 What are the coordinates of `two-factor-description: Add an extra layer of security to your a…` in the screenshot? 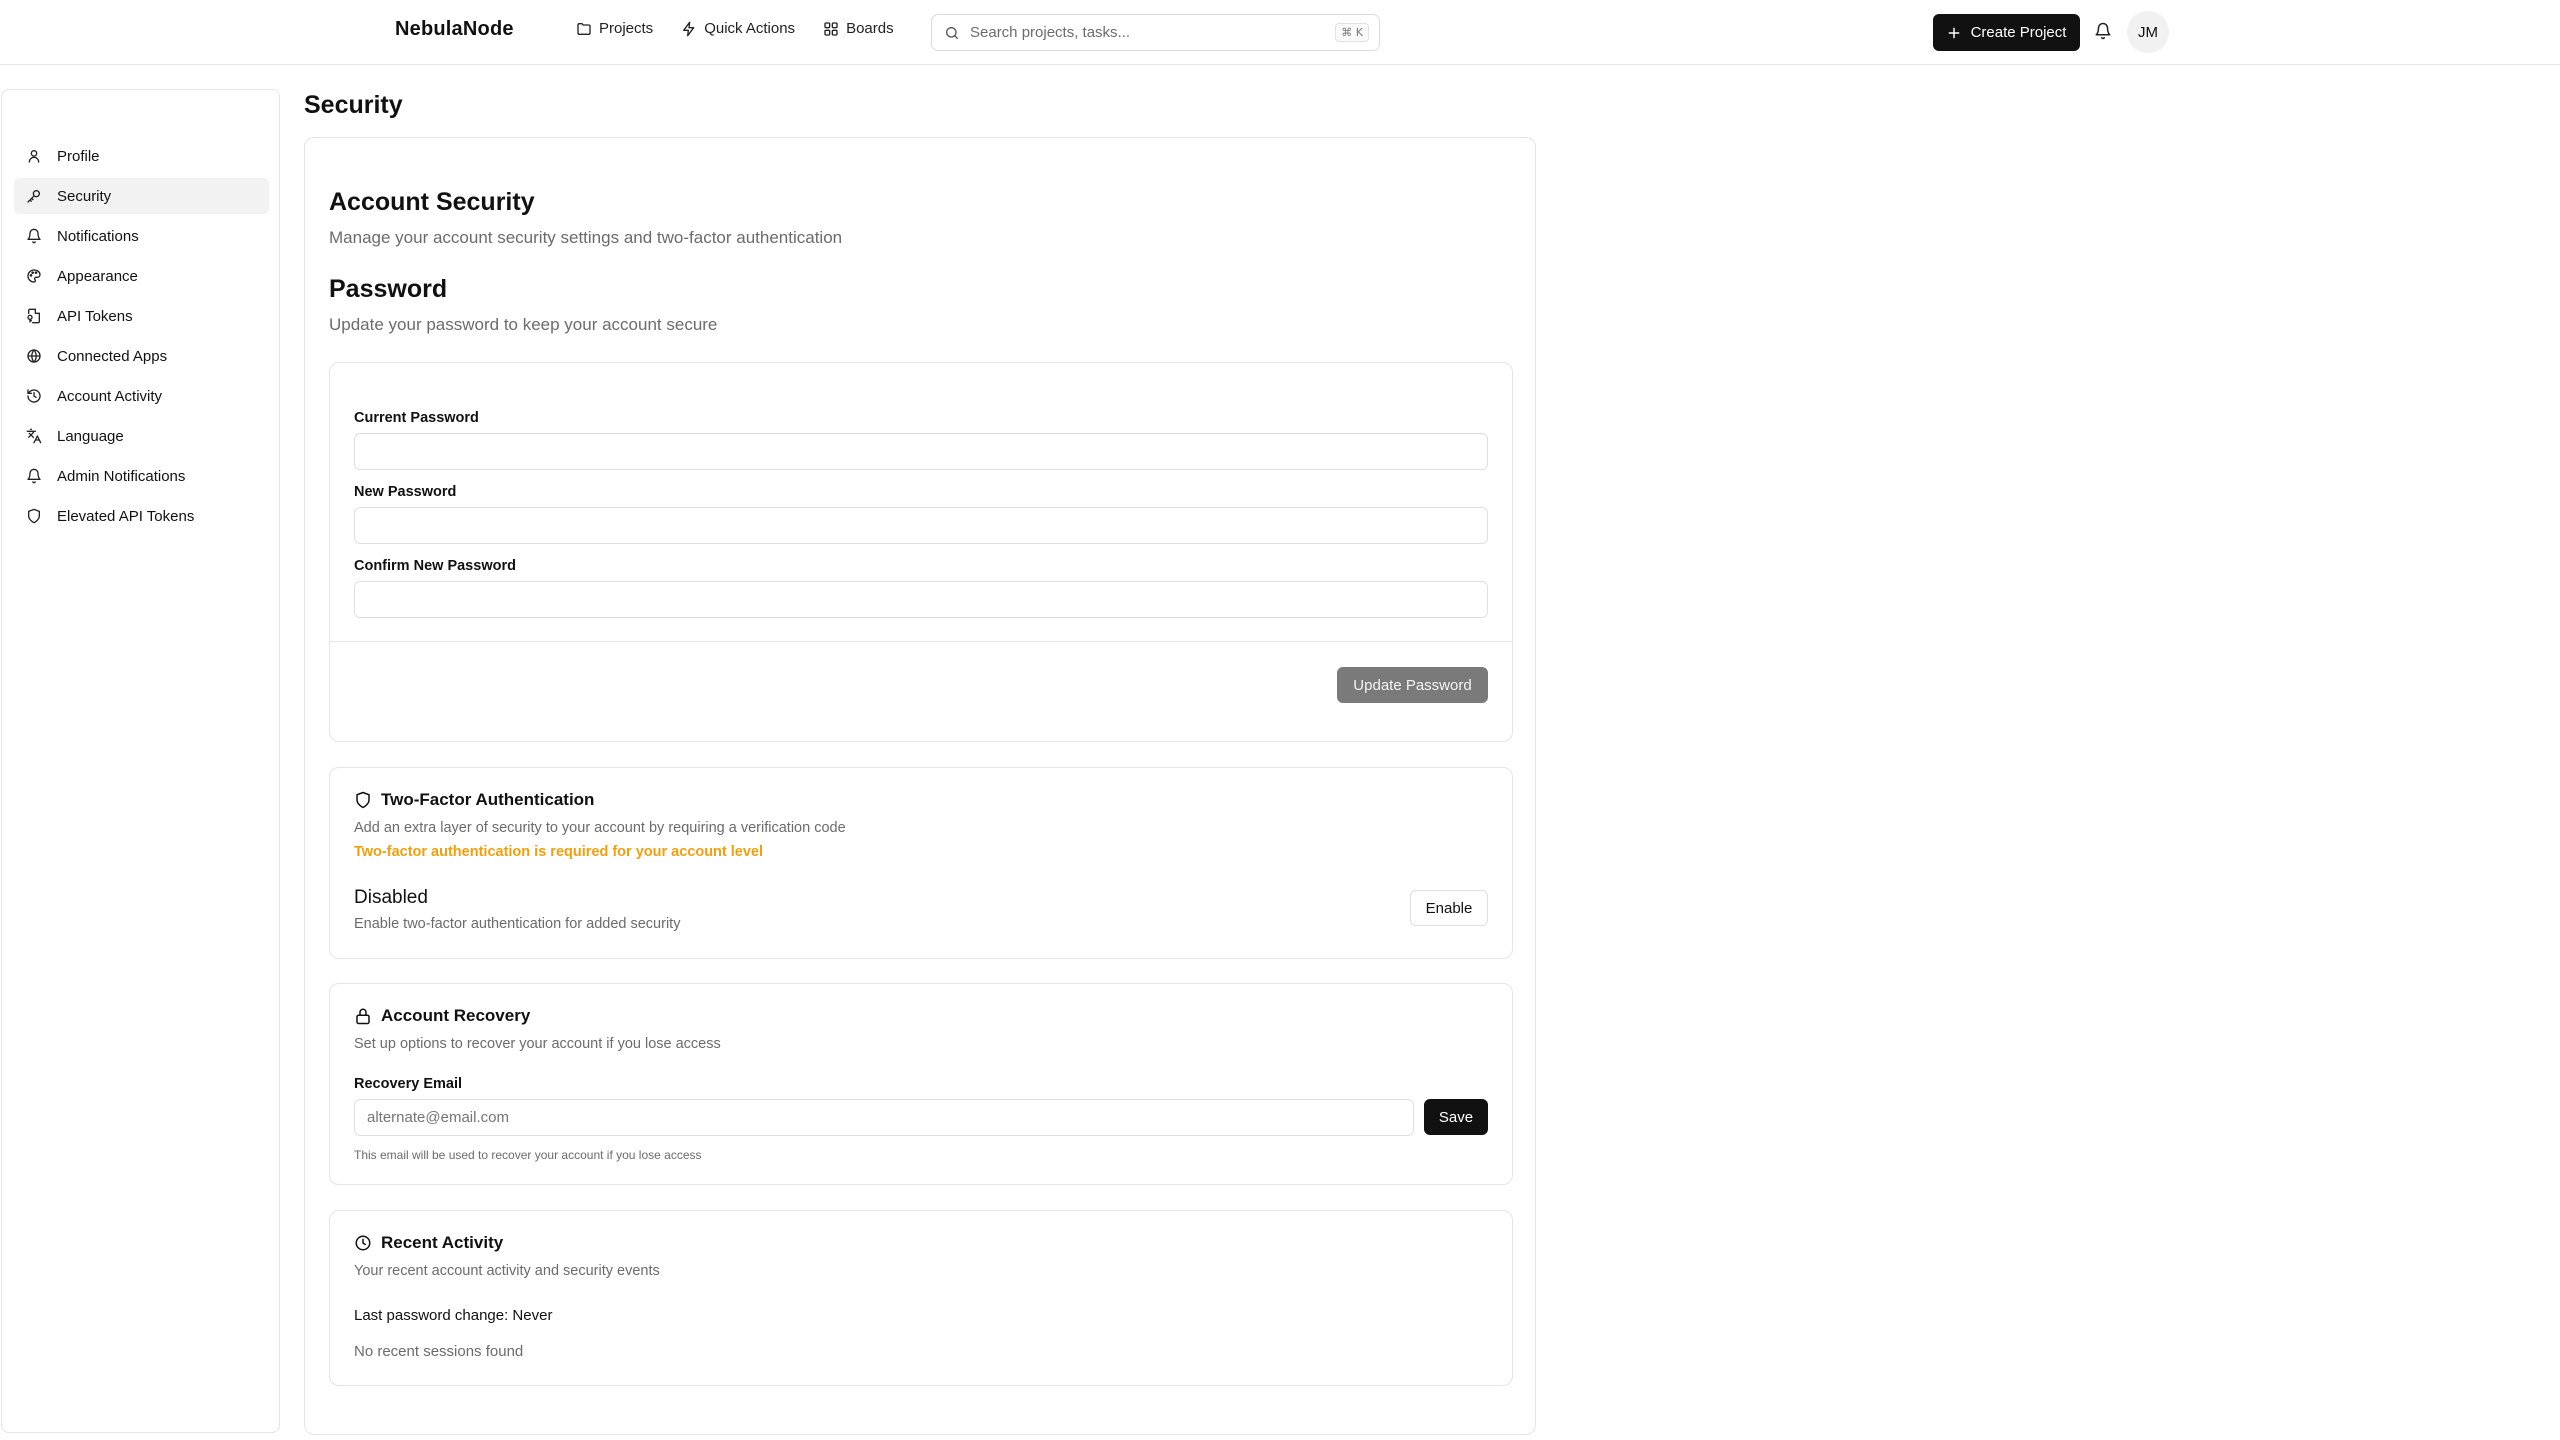 It's located at (600, 828).